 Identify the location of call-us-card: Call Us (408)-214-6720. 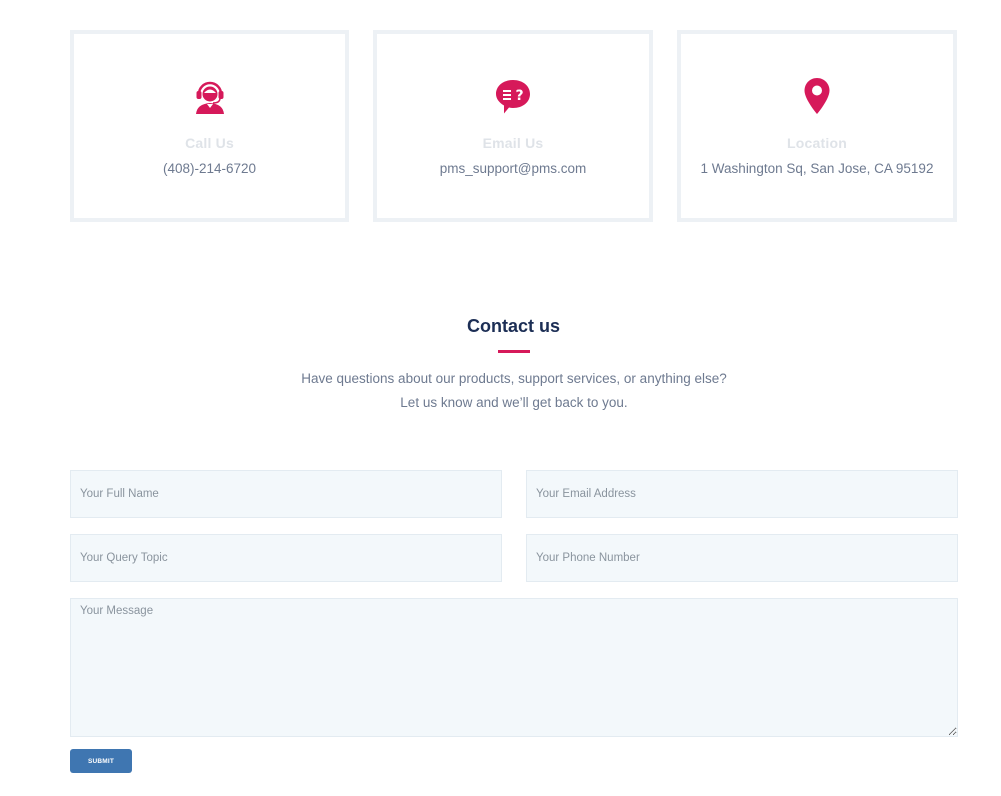
(209, 126).